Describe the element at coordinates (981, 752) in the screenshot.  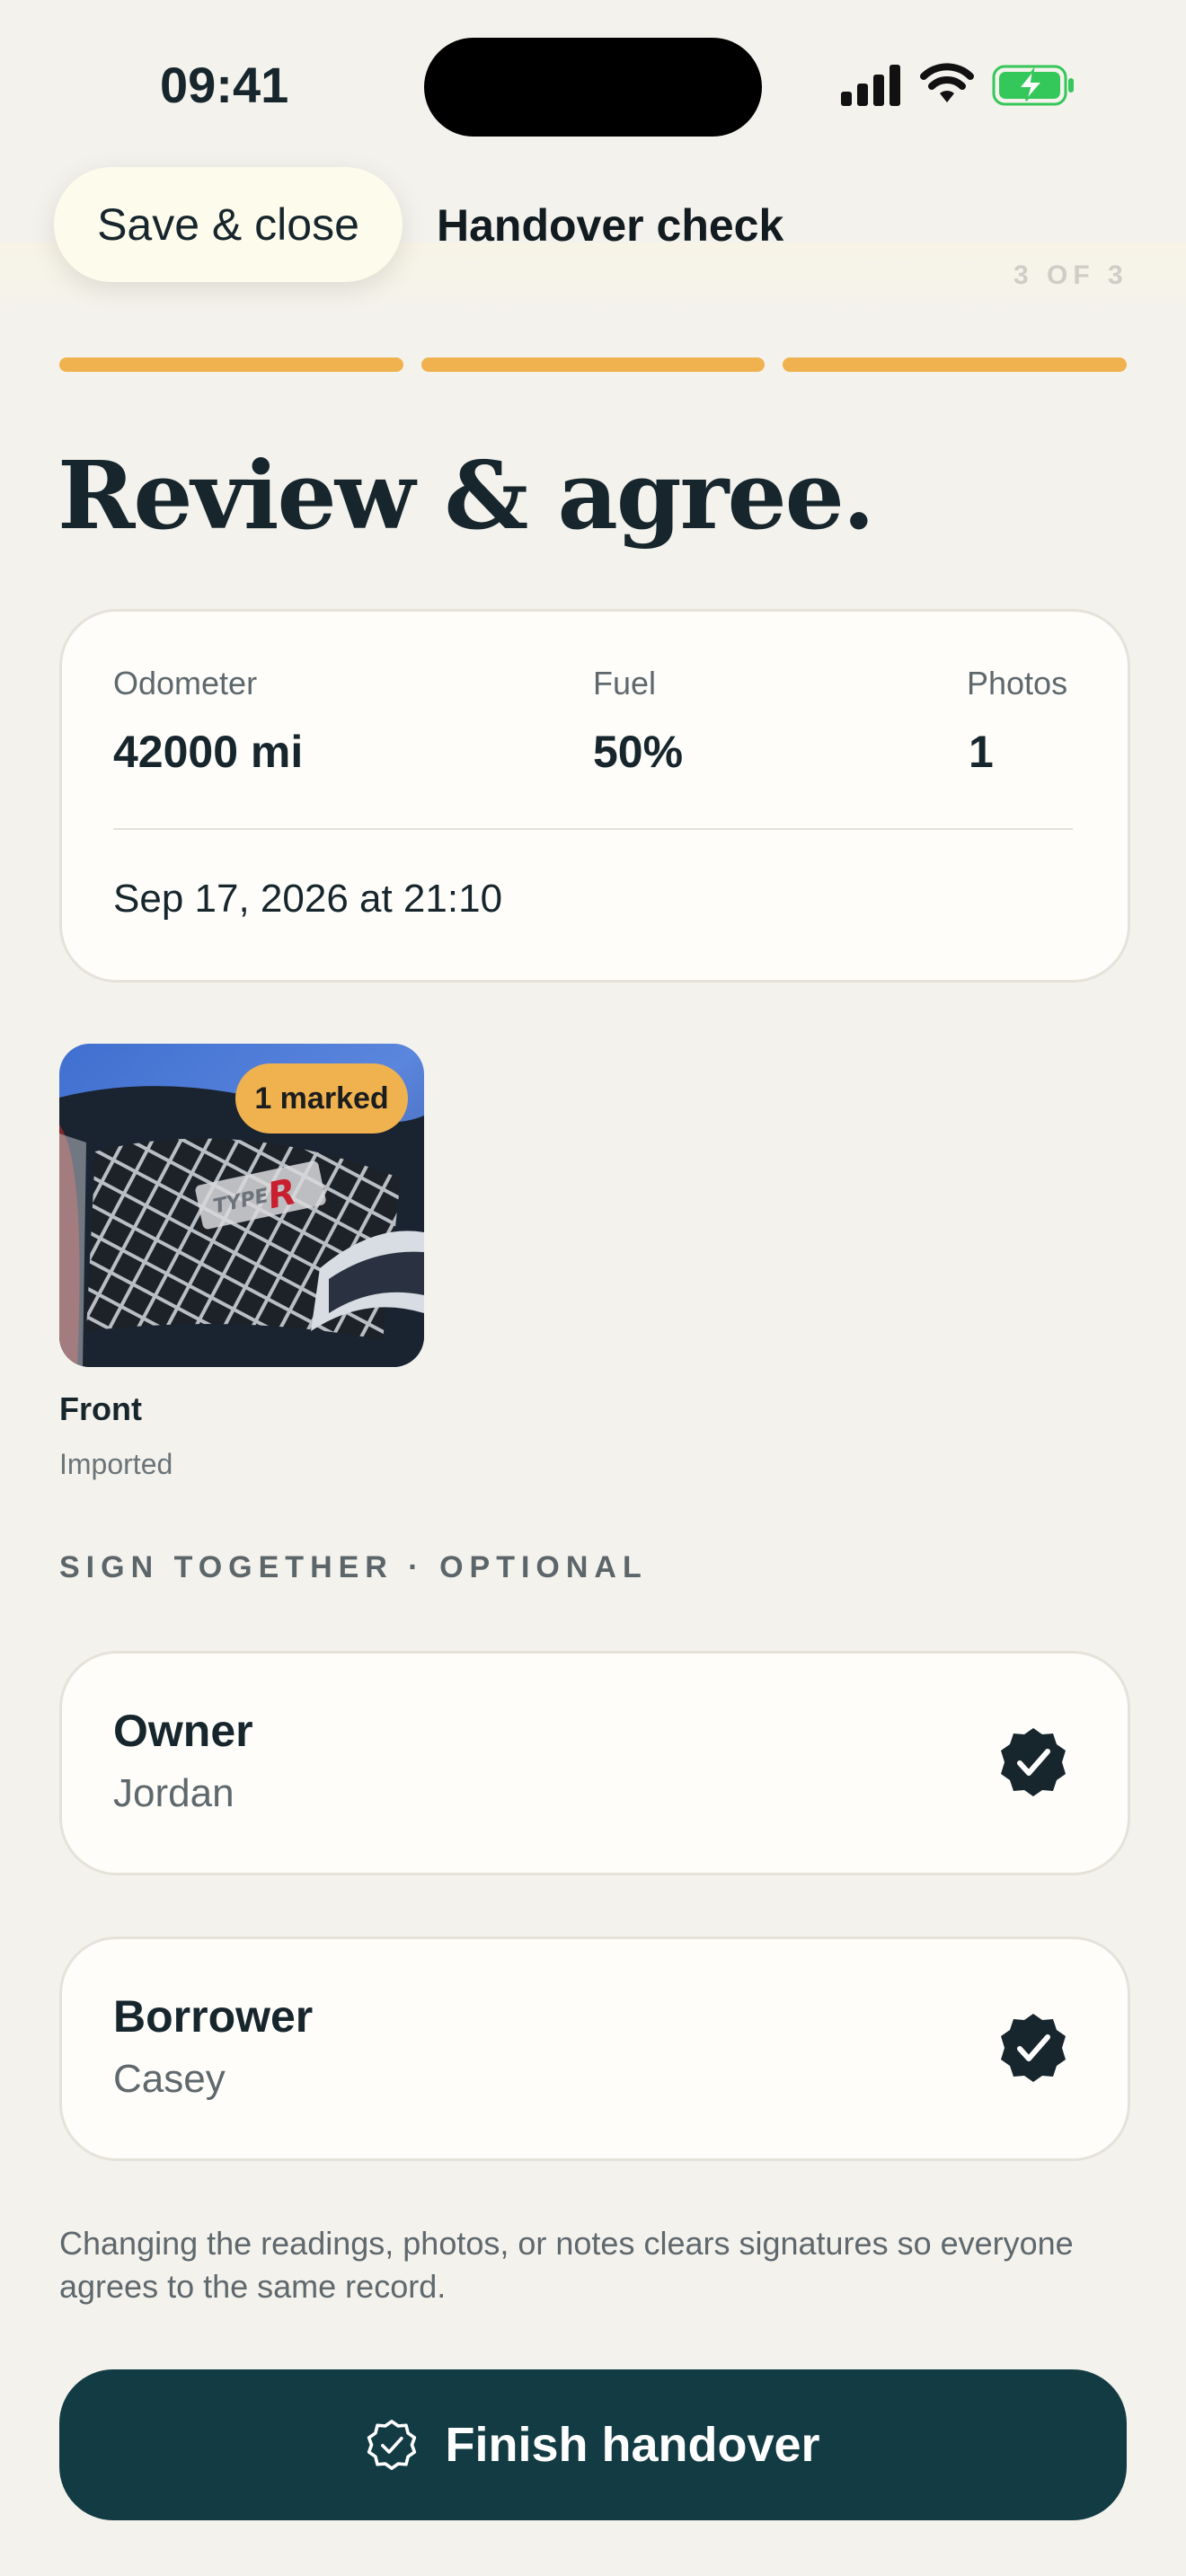
I see `photos-count: 1` at that location.